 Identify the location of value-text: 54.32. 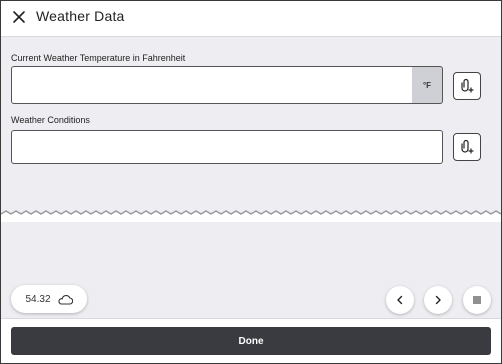
(38, 299).